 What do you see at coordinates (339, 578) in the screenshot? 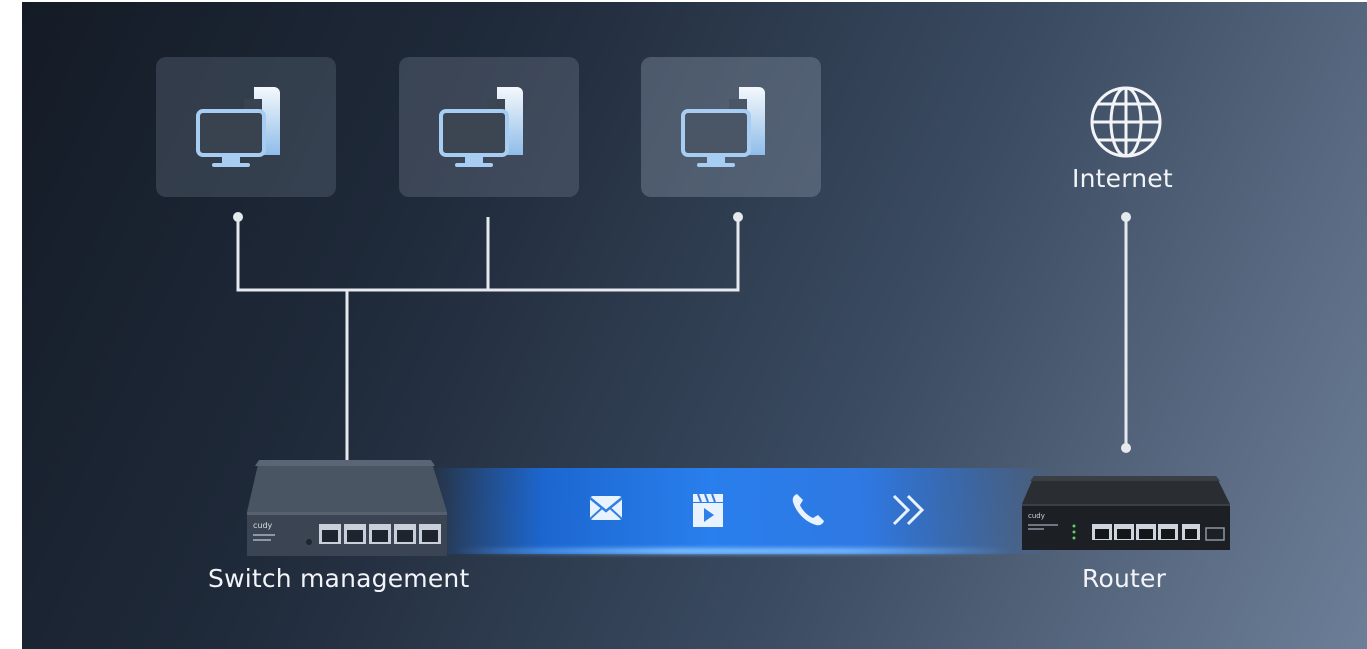
I see `switch-label: Switch management` at bounding box center [339, 578].